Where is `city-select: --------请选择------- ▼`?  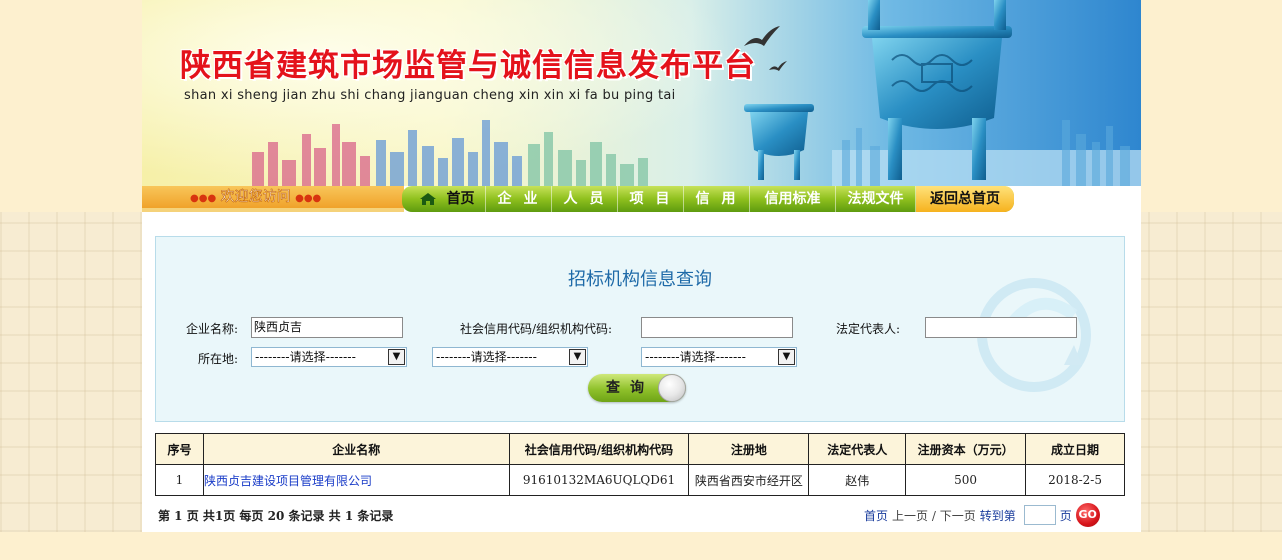
city-select: --------请选择------- ▼ is located at coordinates (510, 357).